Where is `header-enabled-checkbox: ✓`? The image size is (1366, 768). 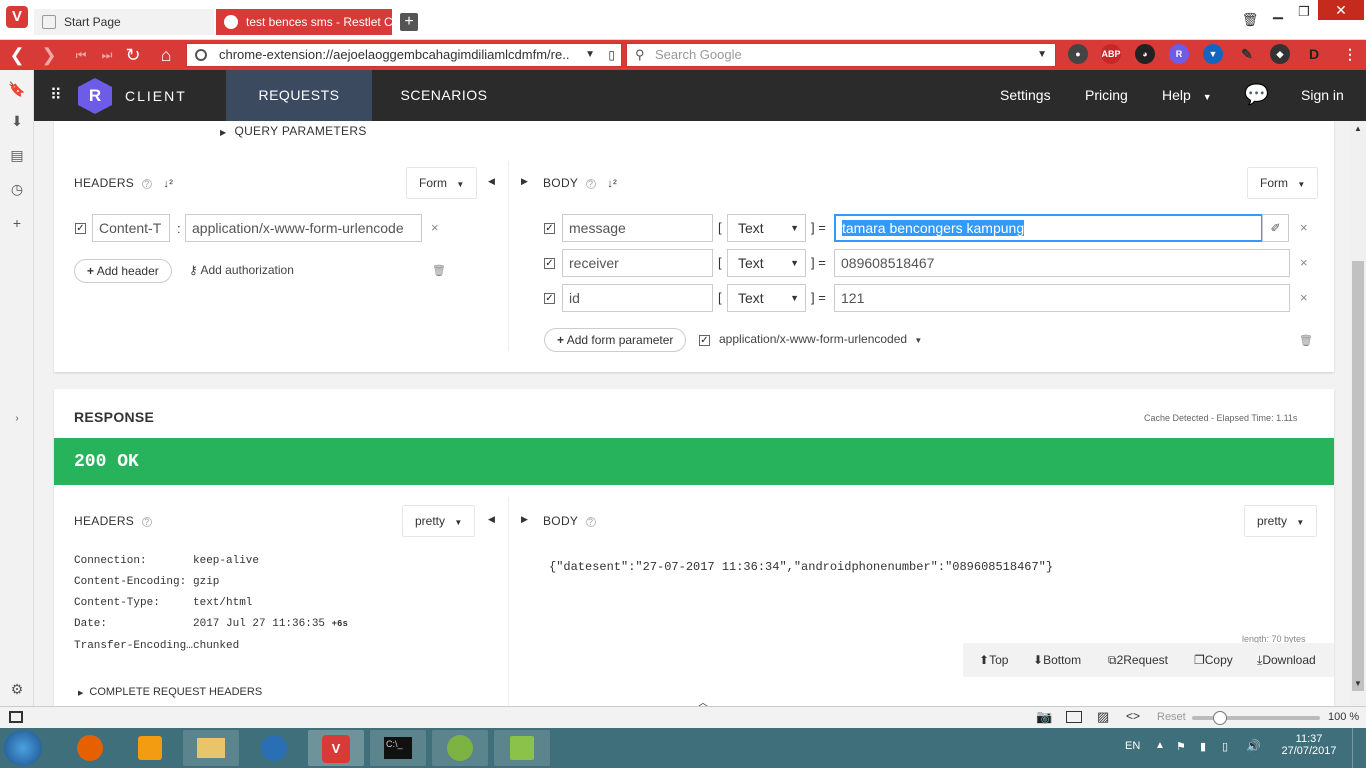
header-enabled-checkbox: ✓ is located at coordinates (80, 228).